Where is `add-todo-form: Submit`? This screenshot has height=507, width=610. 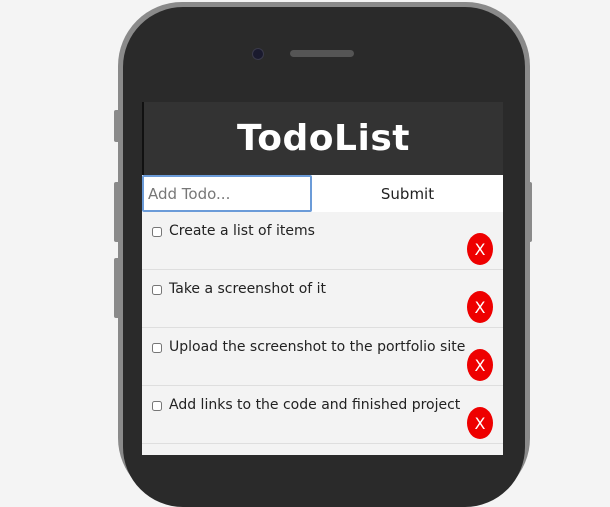 add-todo-form: Submit is located at coordinates (322, 193).